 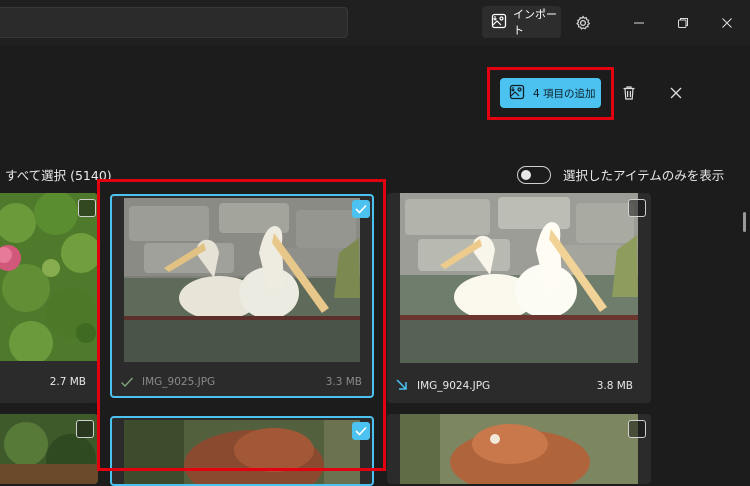 What do you see at coordinates (499, 22) in the screenshot?
I see `import-photo-icon` at bounding box center [499, 22].